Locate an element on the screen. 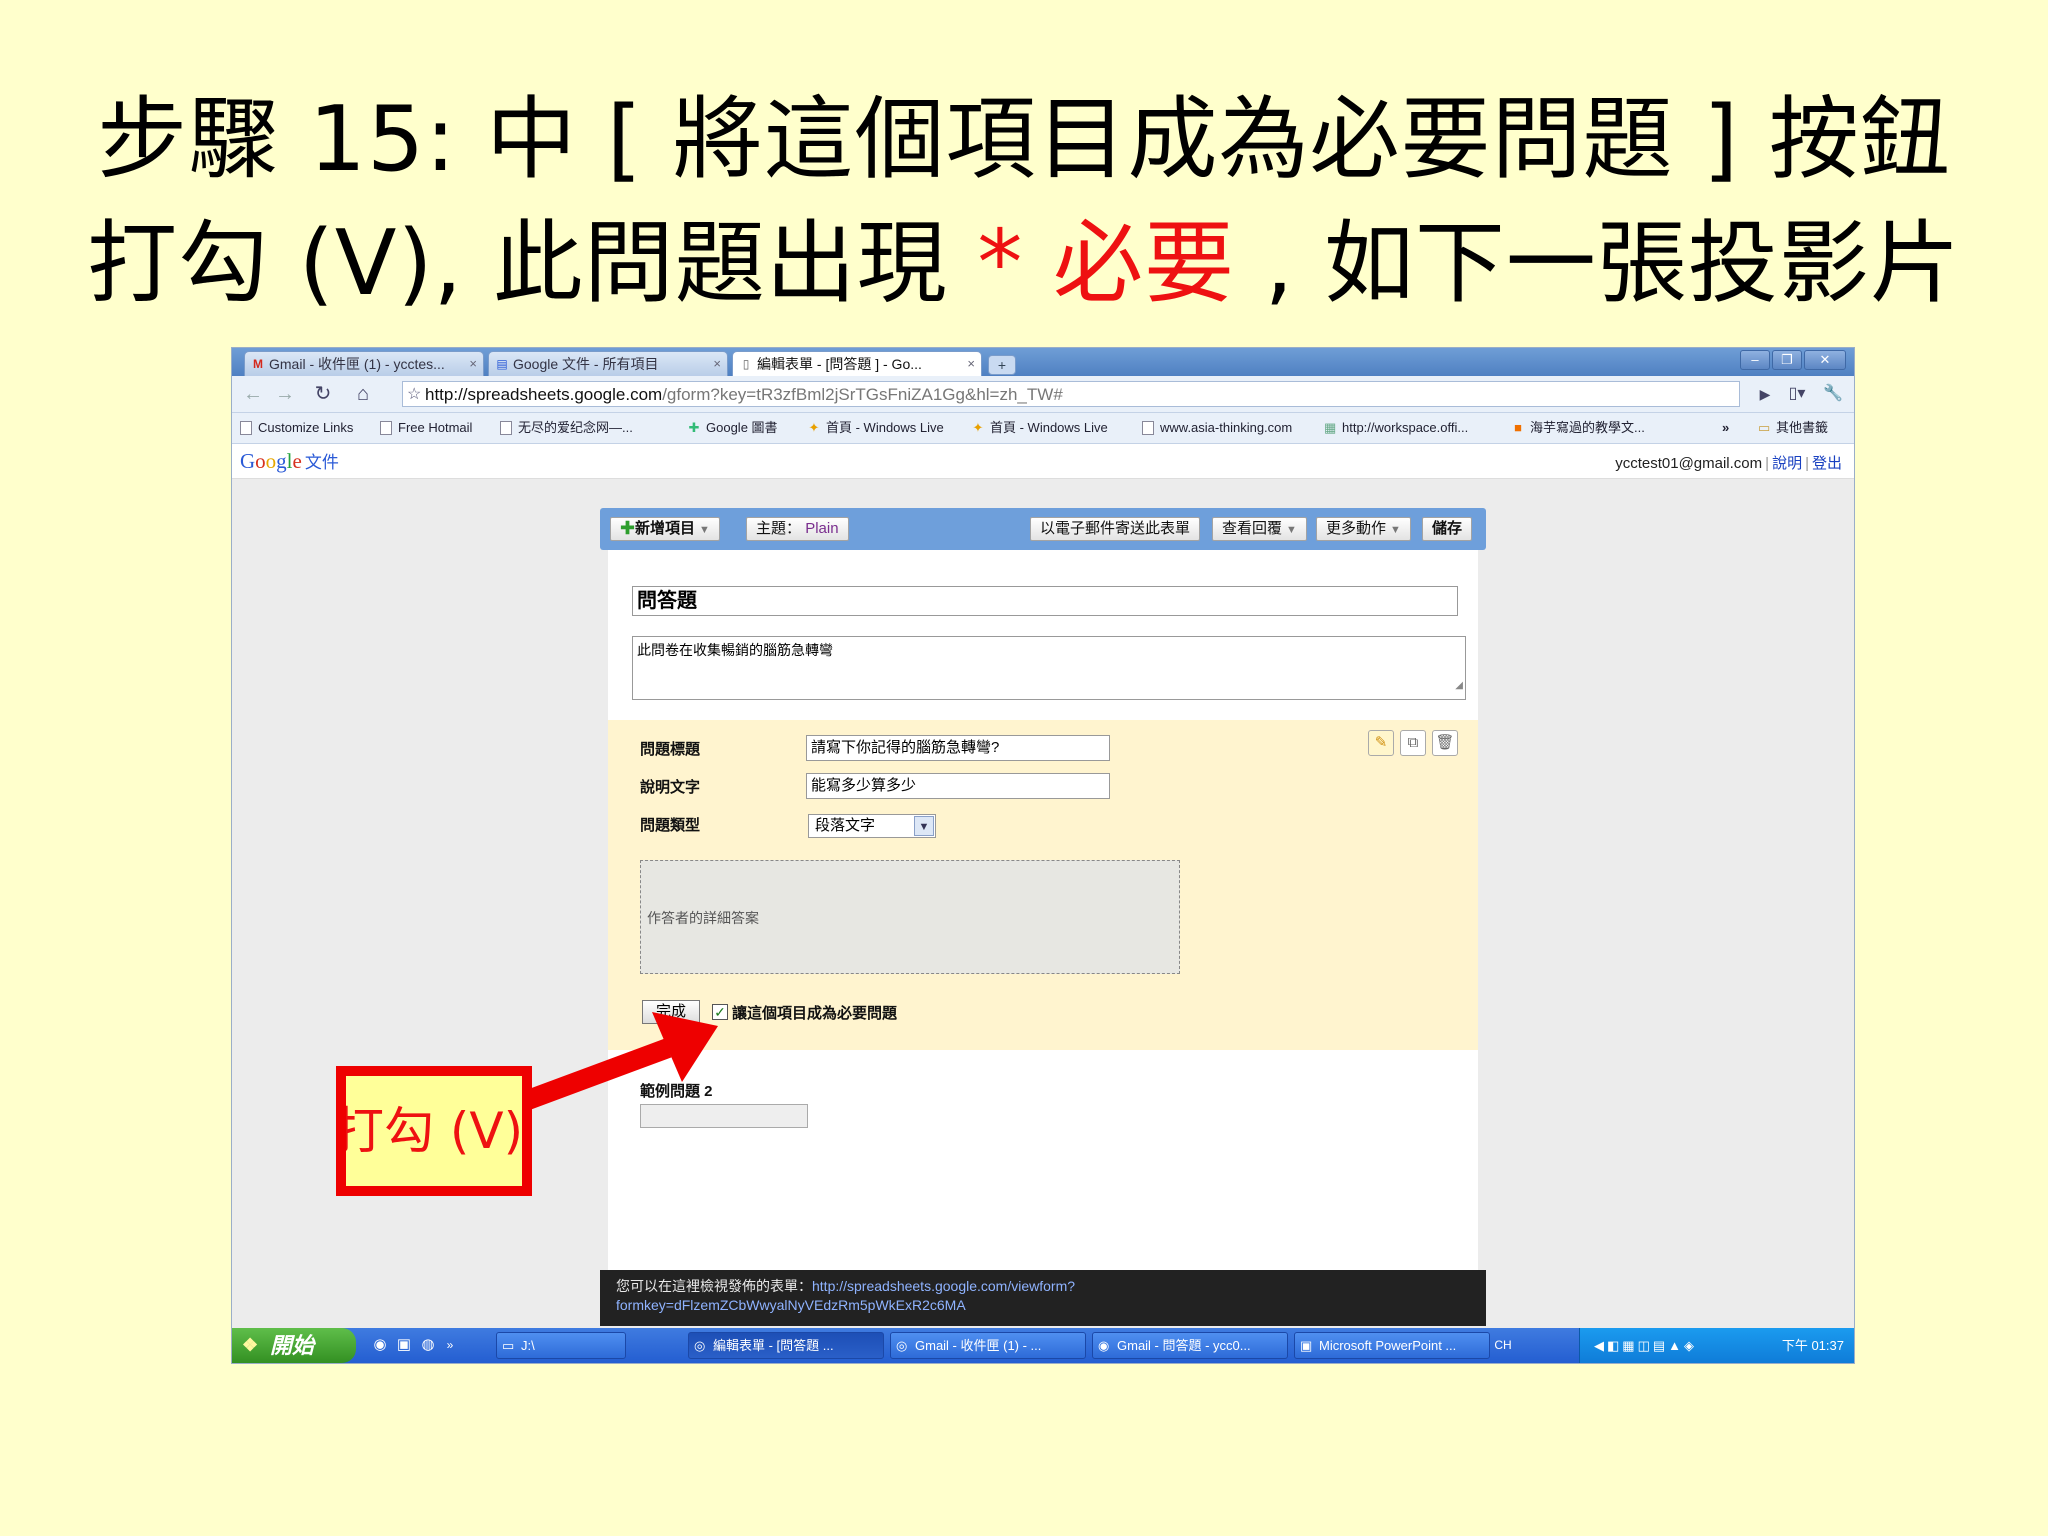 Image resolution: width=2048 pixels, height=1536 pixels. taskbar-folder: ▭ J:\ is located at coordinates (561, 1345).